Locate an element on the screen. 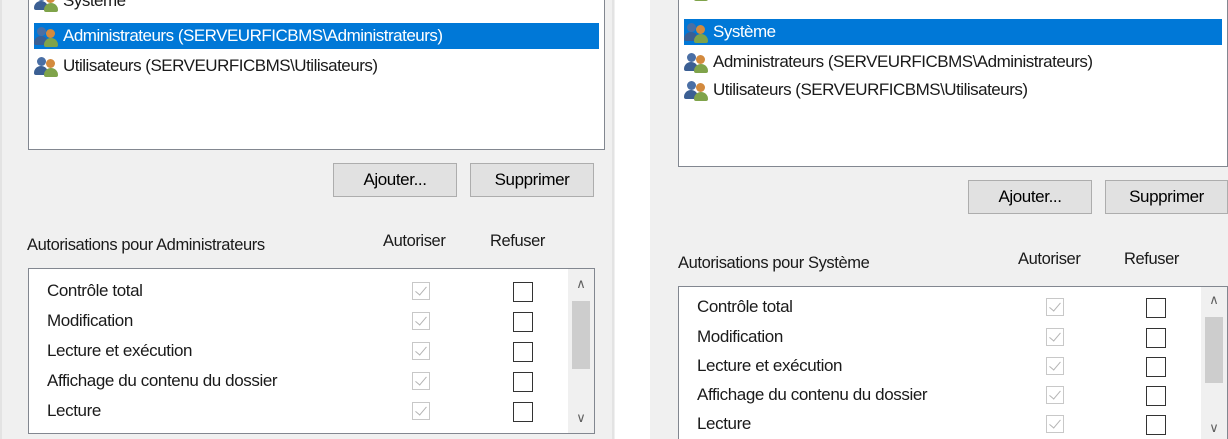 This screenshot has width=1228, height=439. permissions-title: Autorisations pour Administrateurs is located at coordinates (146, 245).